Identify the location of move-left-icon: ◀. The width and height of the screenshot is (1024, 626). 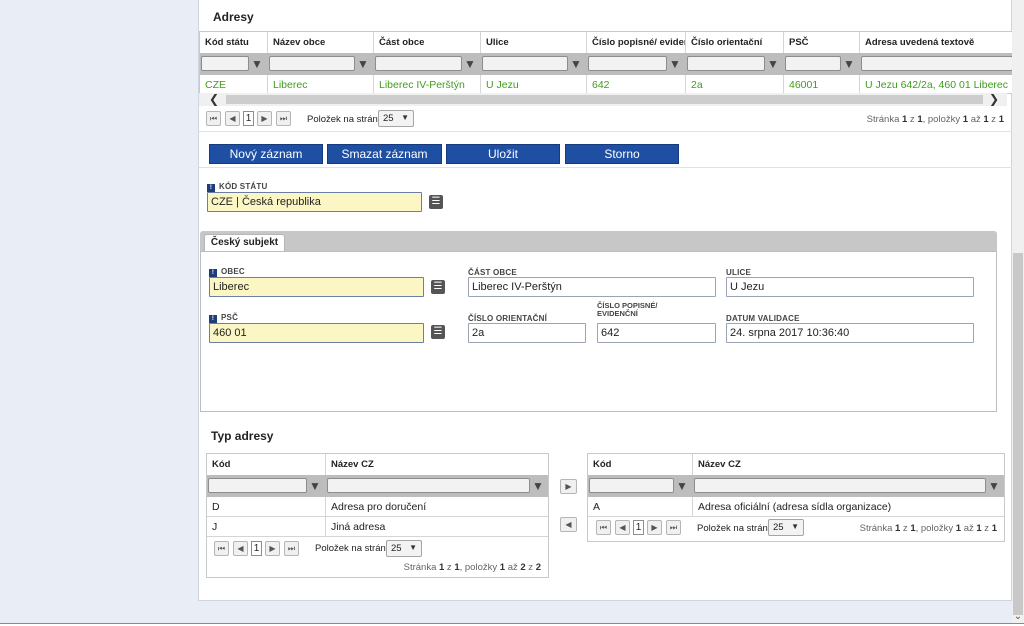
(568, 524).